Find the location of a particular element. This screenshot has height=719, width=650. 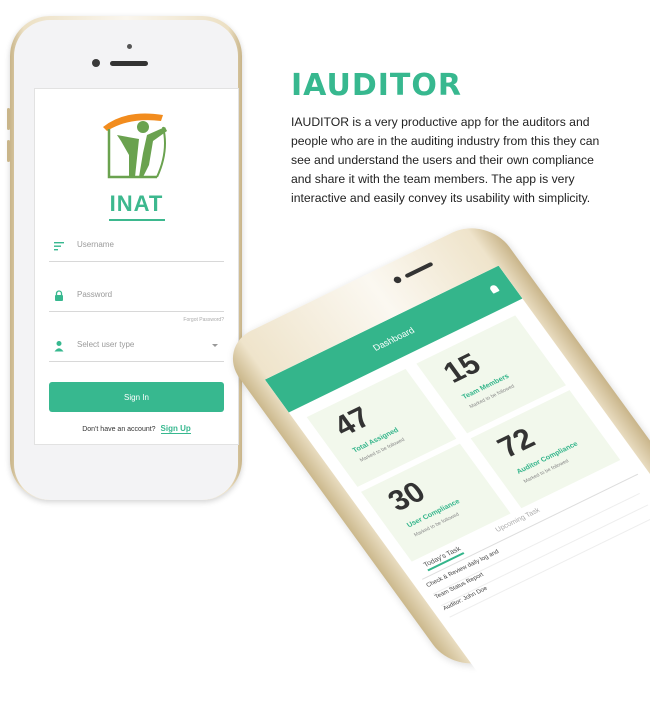

volume-down-button is located at coordinates (8, 151).